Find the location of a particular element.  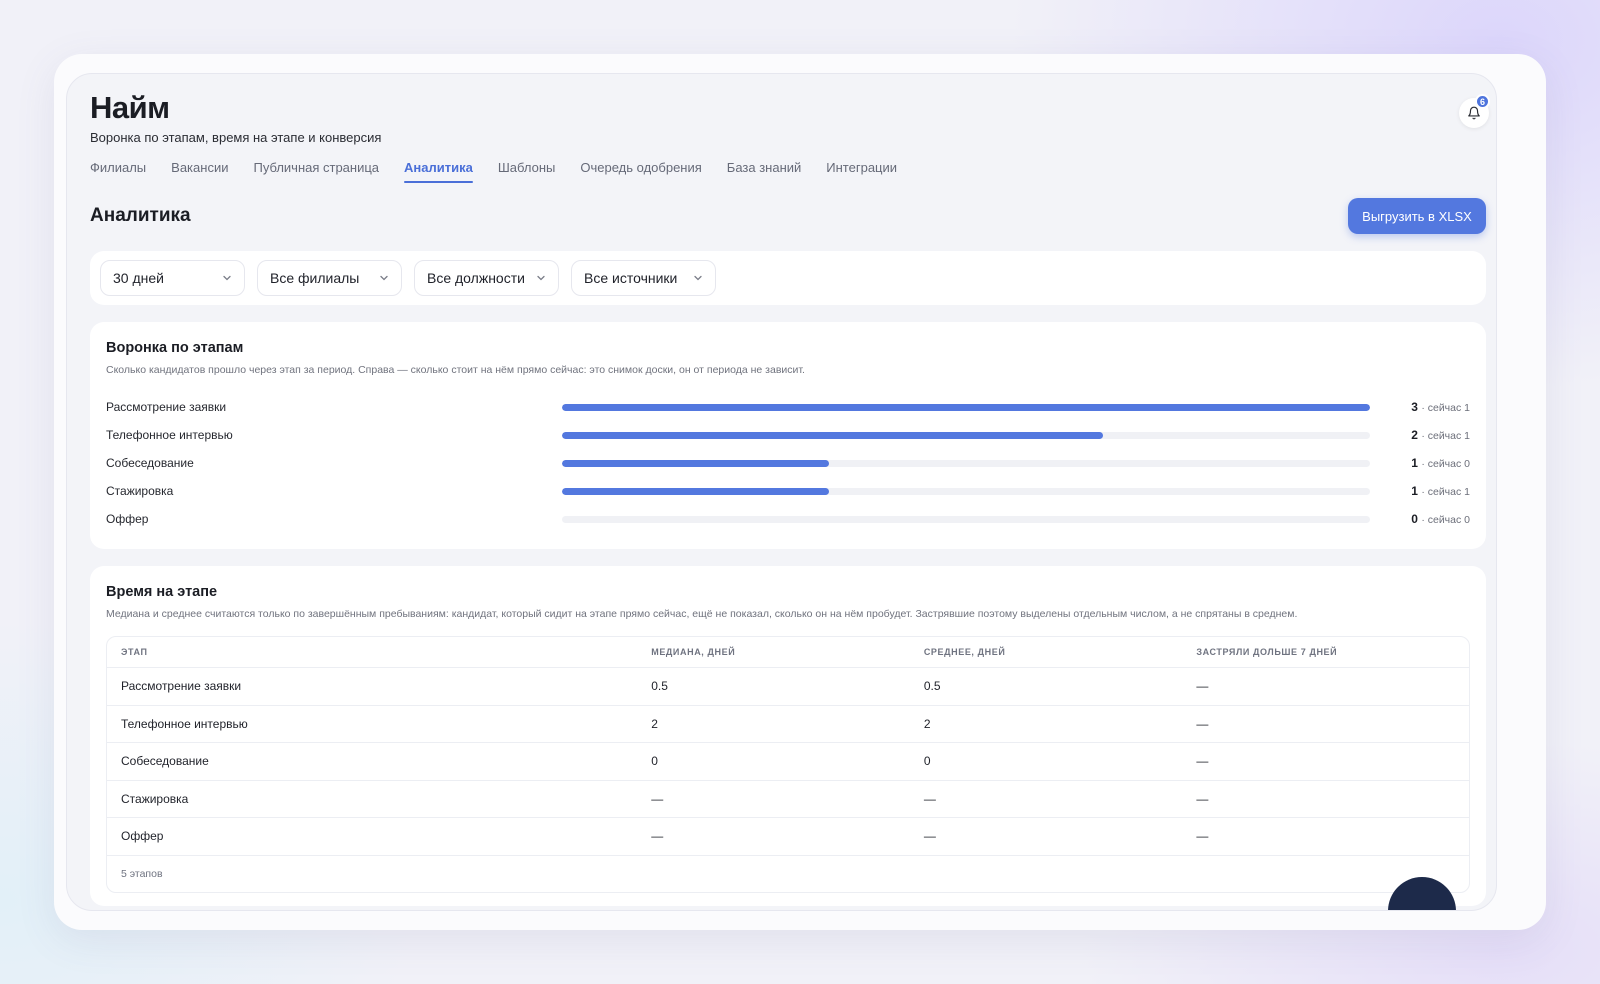

table-cell: Собеседование is located at coordinates (165, 761).